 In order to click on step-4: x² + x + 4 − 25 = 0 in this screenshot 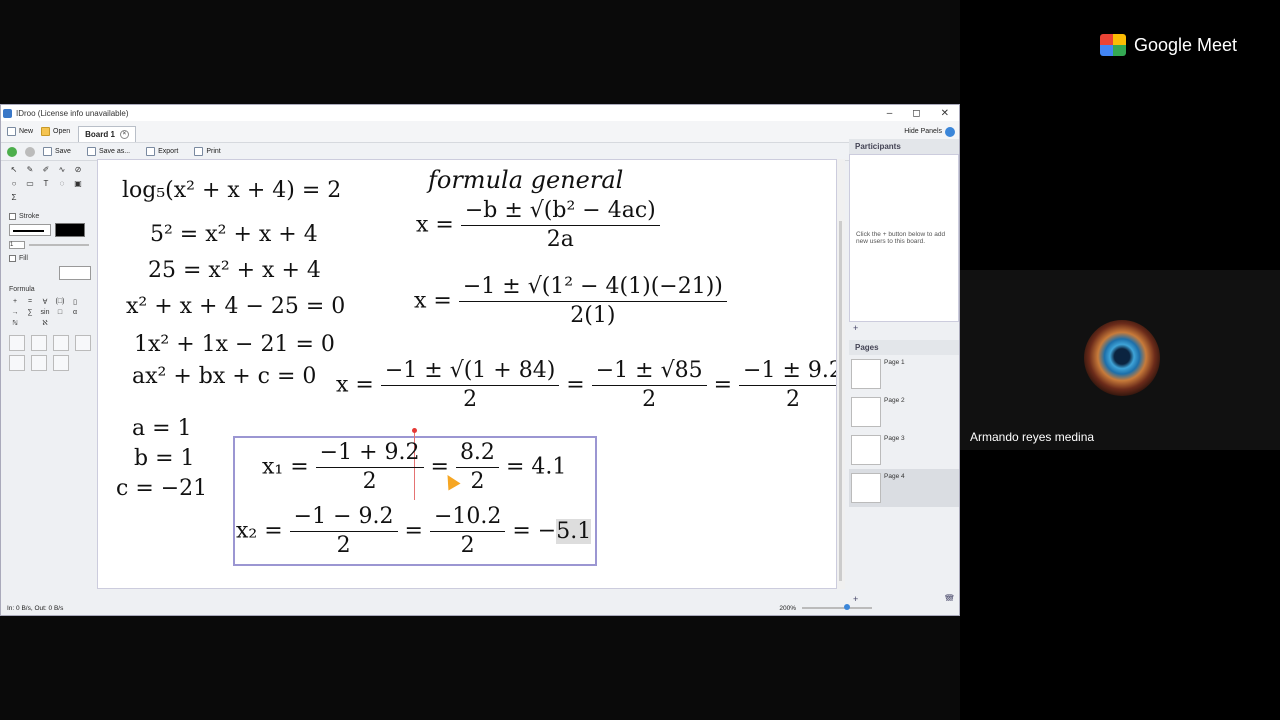, I will do `click(236, 306)`.